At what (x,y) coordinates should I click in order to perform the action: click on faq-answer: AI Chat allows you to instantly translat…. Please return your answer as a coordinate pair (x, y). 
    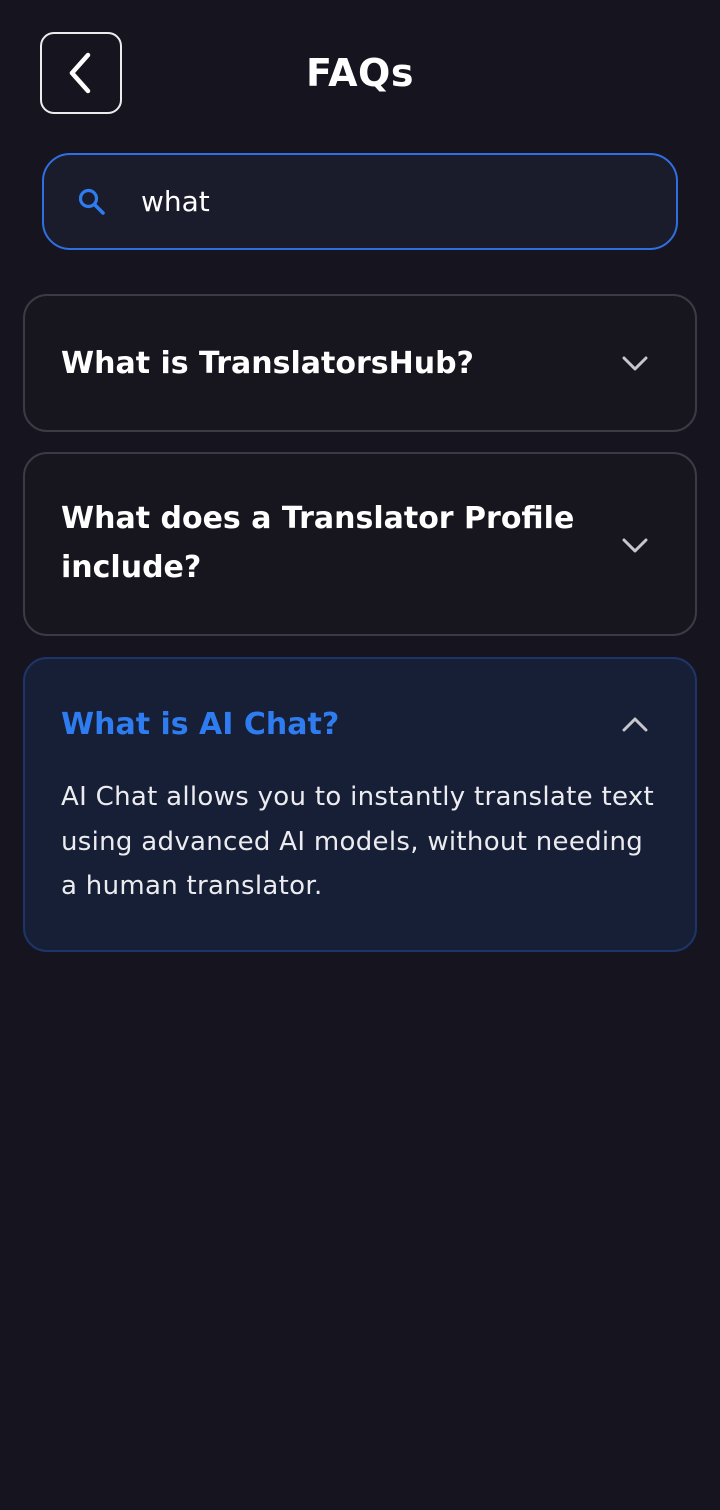
    Looking at the image, I should click on (357, 841).